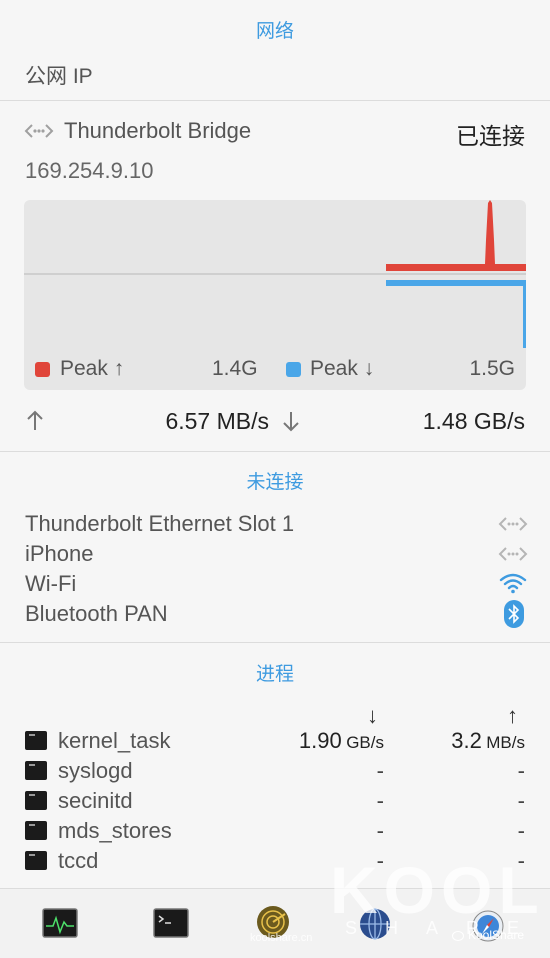 The image size is (550, 958). I want to click on watermark-site: koolshare.cn, so click(281, 938).